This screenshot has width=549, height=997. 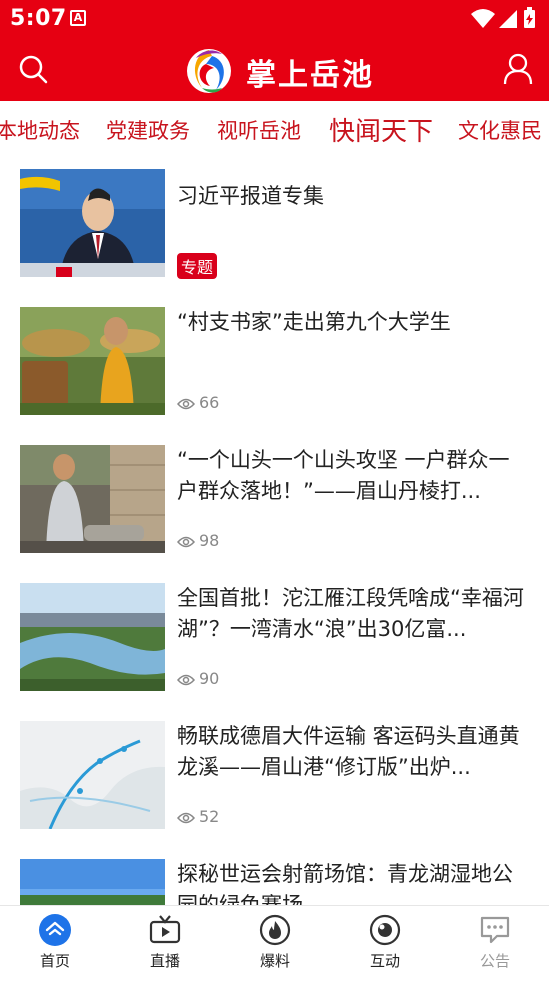 What do you see at coordinates (209, 402) in the screenshot?
I see `view-count-value: 66` at bounding box center [209, 402].